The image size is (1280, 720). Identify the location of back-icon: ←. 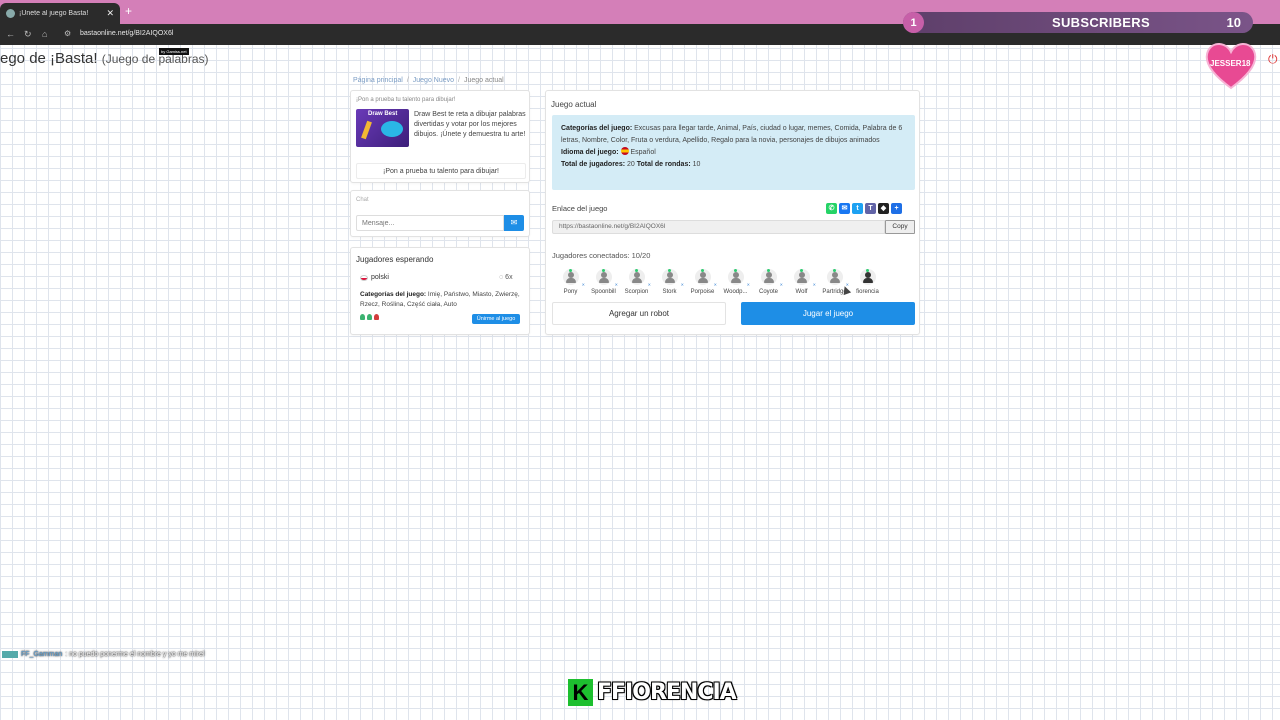
(10, 34).